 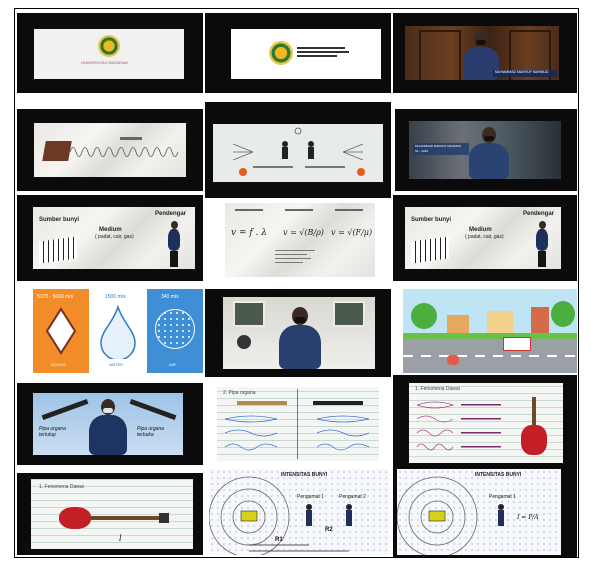 What do you see at coordinates (349, 314) in the screenshot?
I see `window-right` at bounding box center [349, 314].